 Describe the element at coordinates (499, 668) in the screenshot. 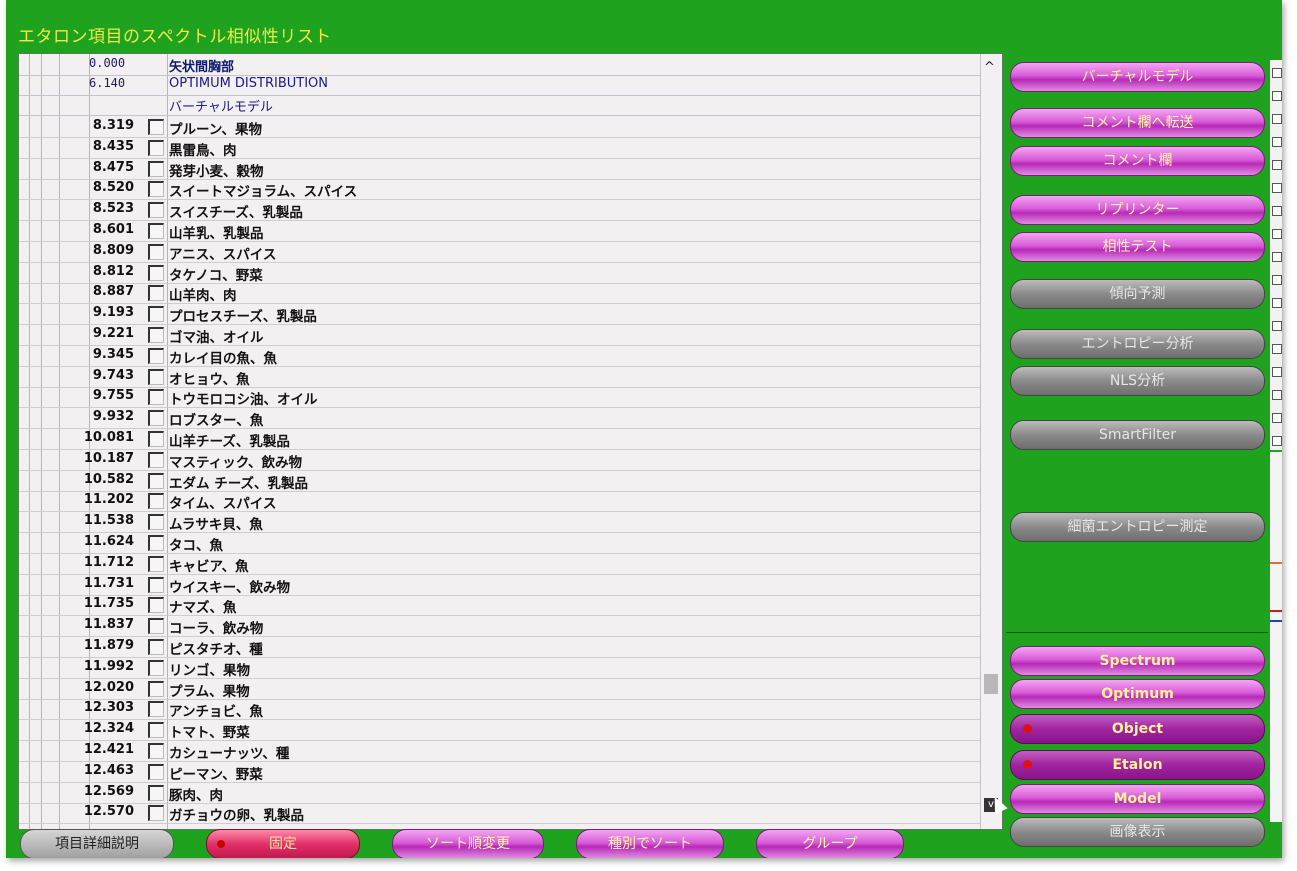

I see `list-item: 11.992 リンゴ、果物` at that location.